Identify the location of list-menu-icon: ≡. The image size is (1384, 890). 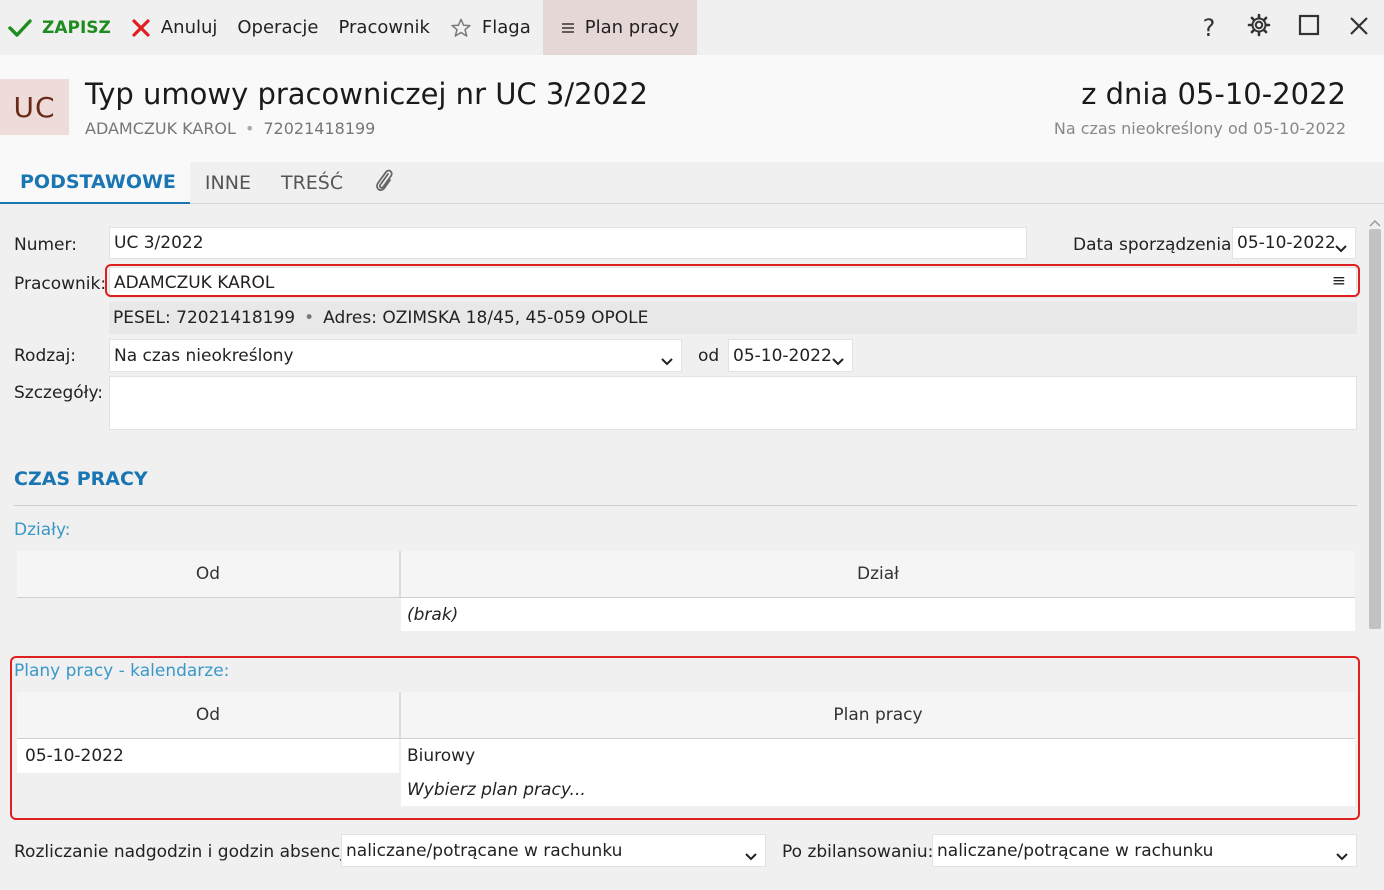
(1339, 281).